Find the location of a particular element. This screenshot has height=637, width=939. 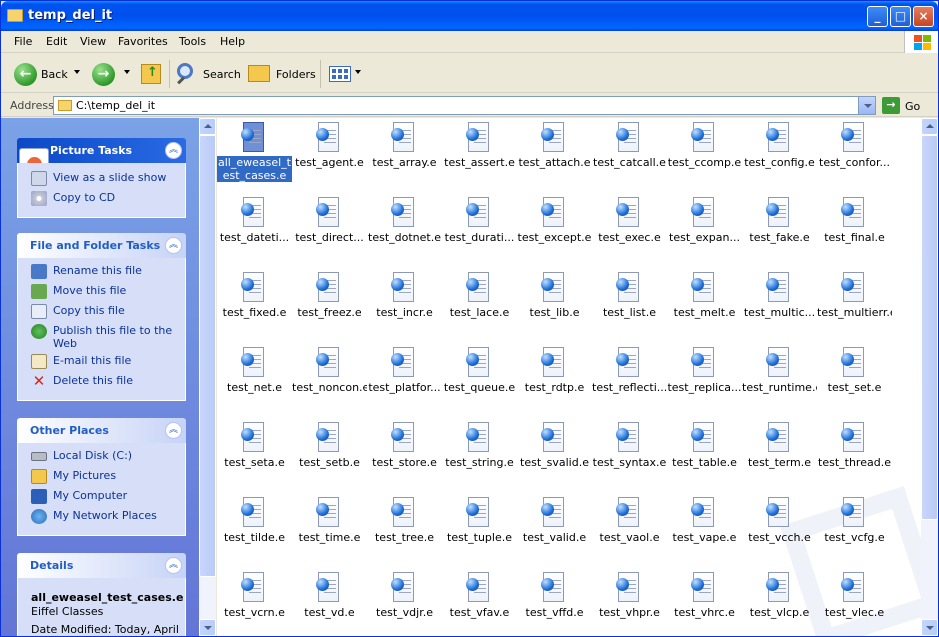

file-item: test_assert.e is located at coordinates (479, 154).